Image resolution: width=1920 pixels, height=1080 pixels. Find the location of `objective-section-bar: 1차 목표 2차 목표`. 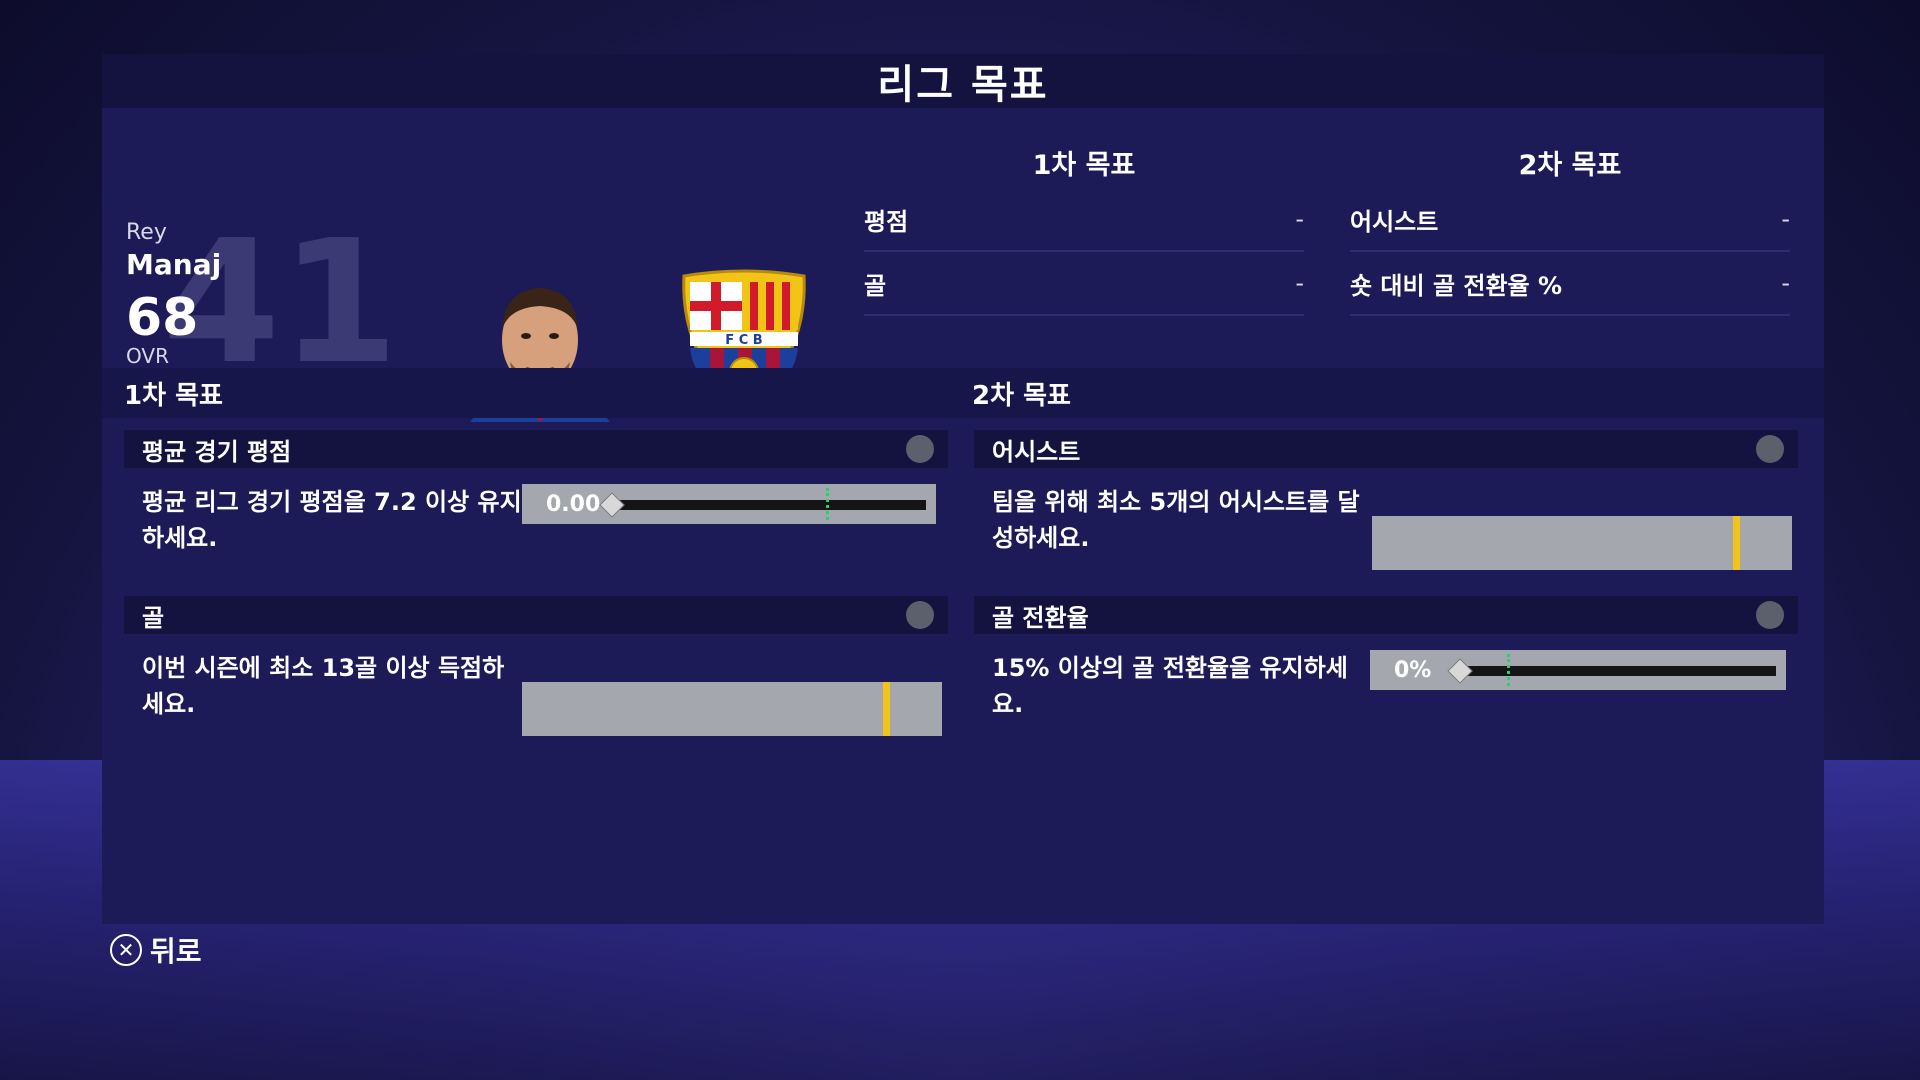

objective-section-bar: 1차 목표 2차 목표 is located at coordinates (963, 393).